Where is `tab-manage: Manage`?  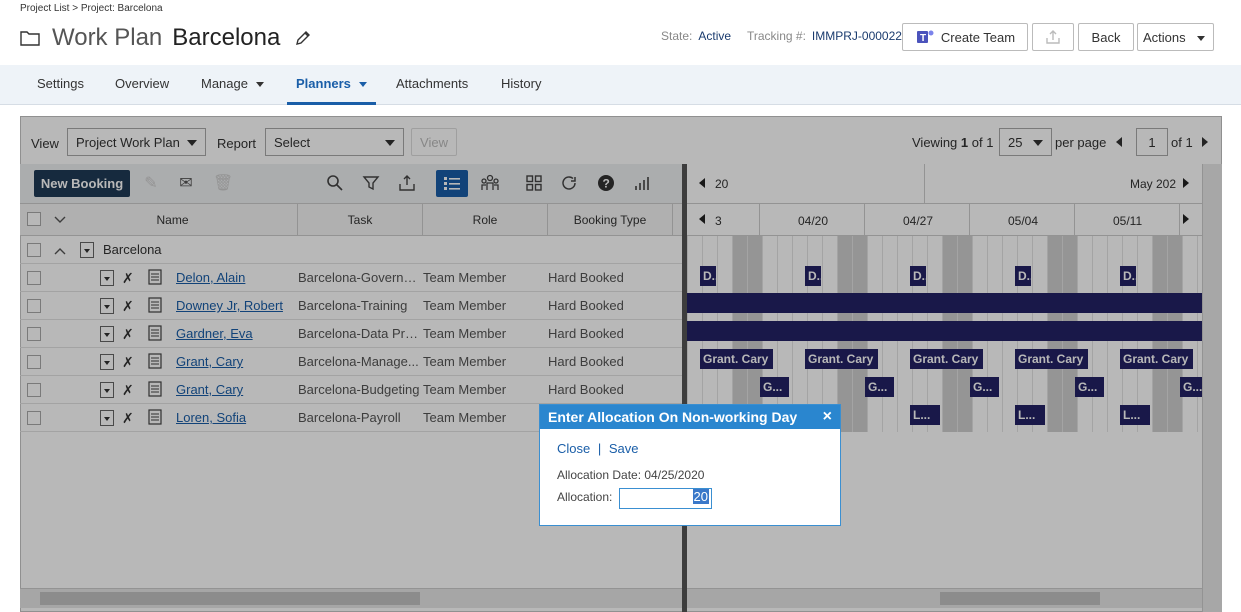 tab-manage: Manage is located at coordinates (232, 85).